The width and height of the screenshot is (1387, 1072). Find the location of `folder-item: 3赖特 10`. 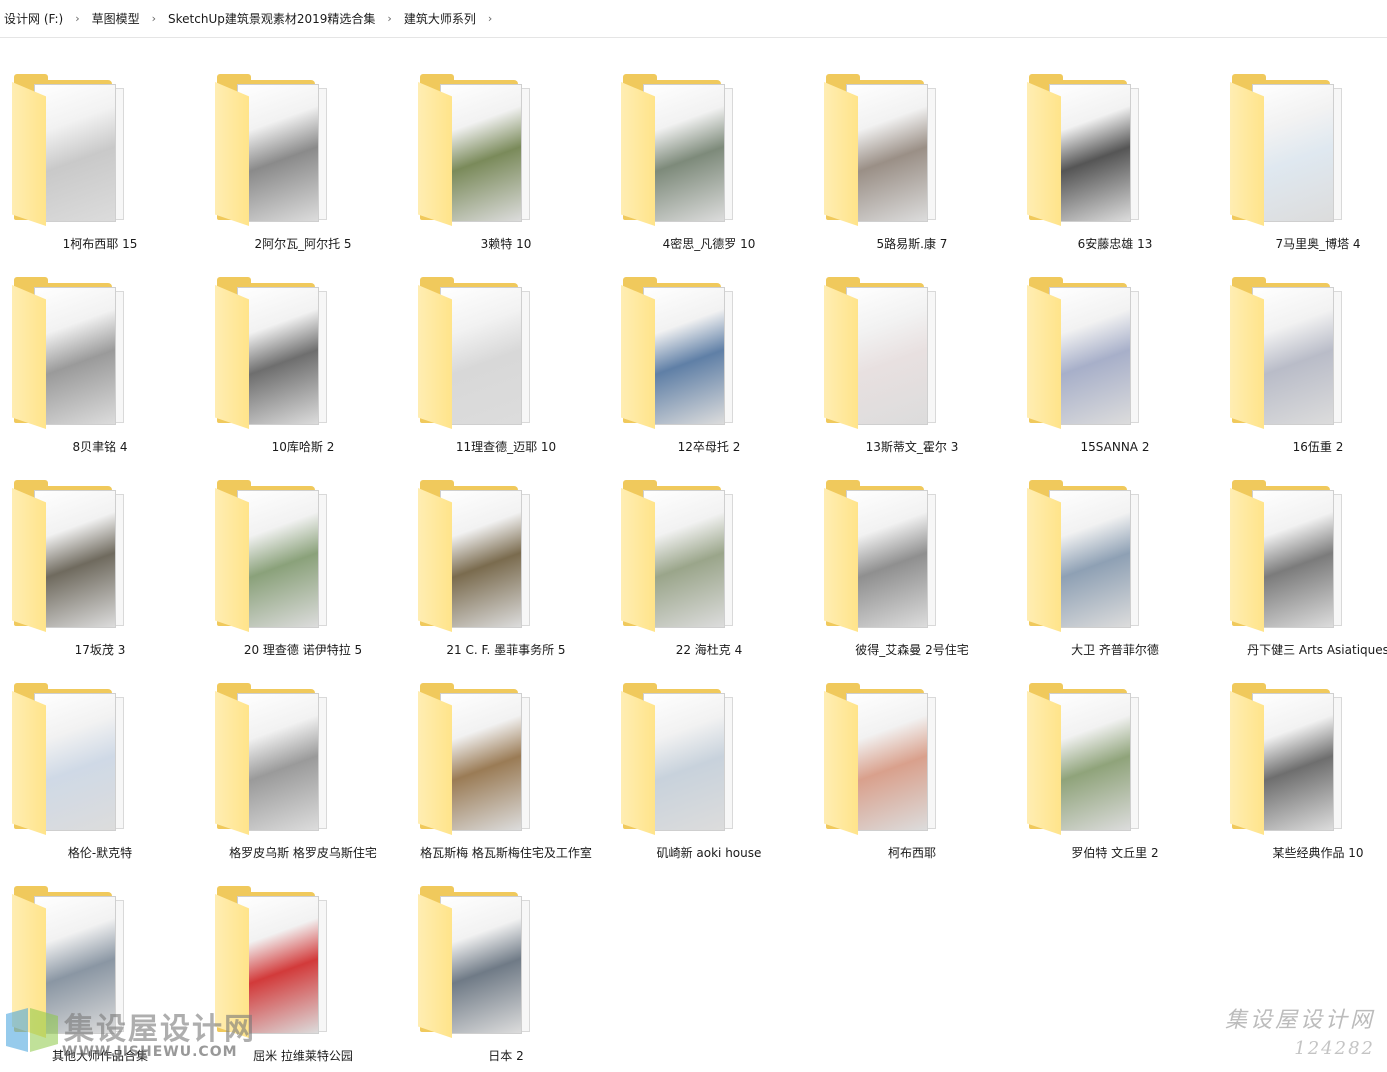

folder-item: 3赖特 10 is located at coordinates (506, 166).